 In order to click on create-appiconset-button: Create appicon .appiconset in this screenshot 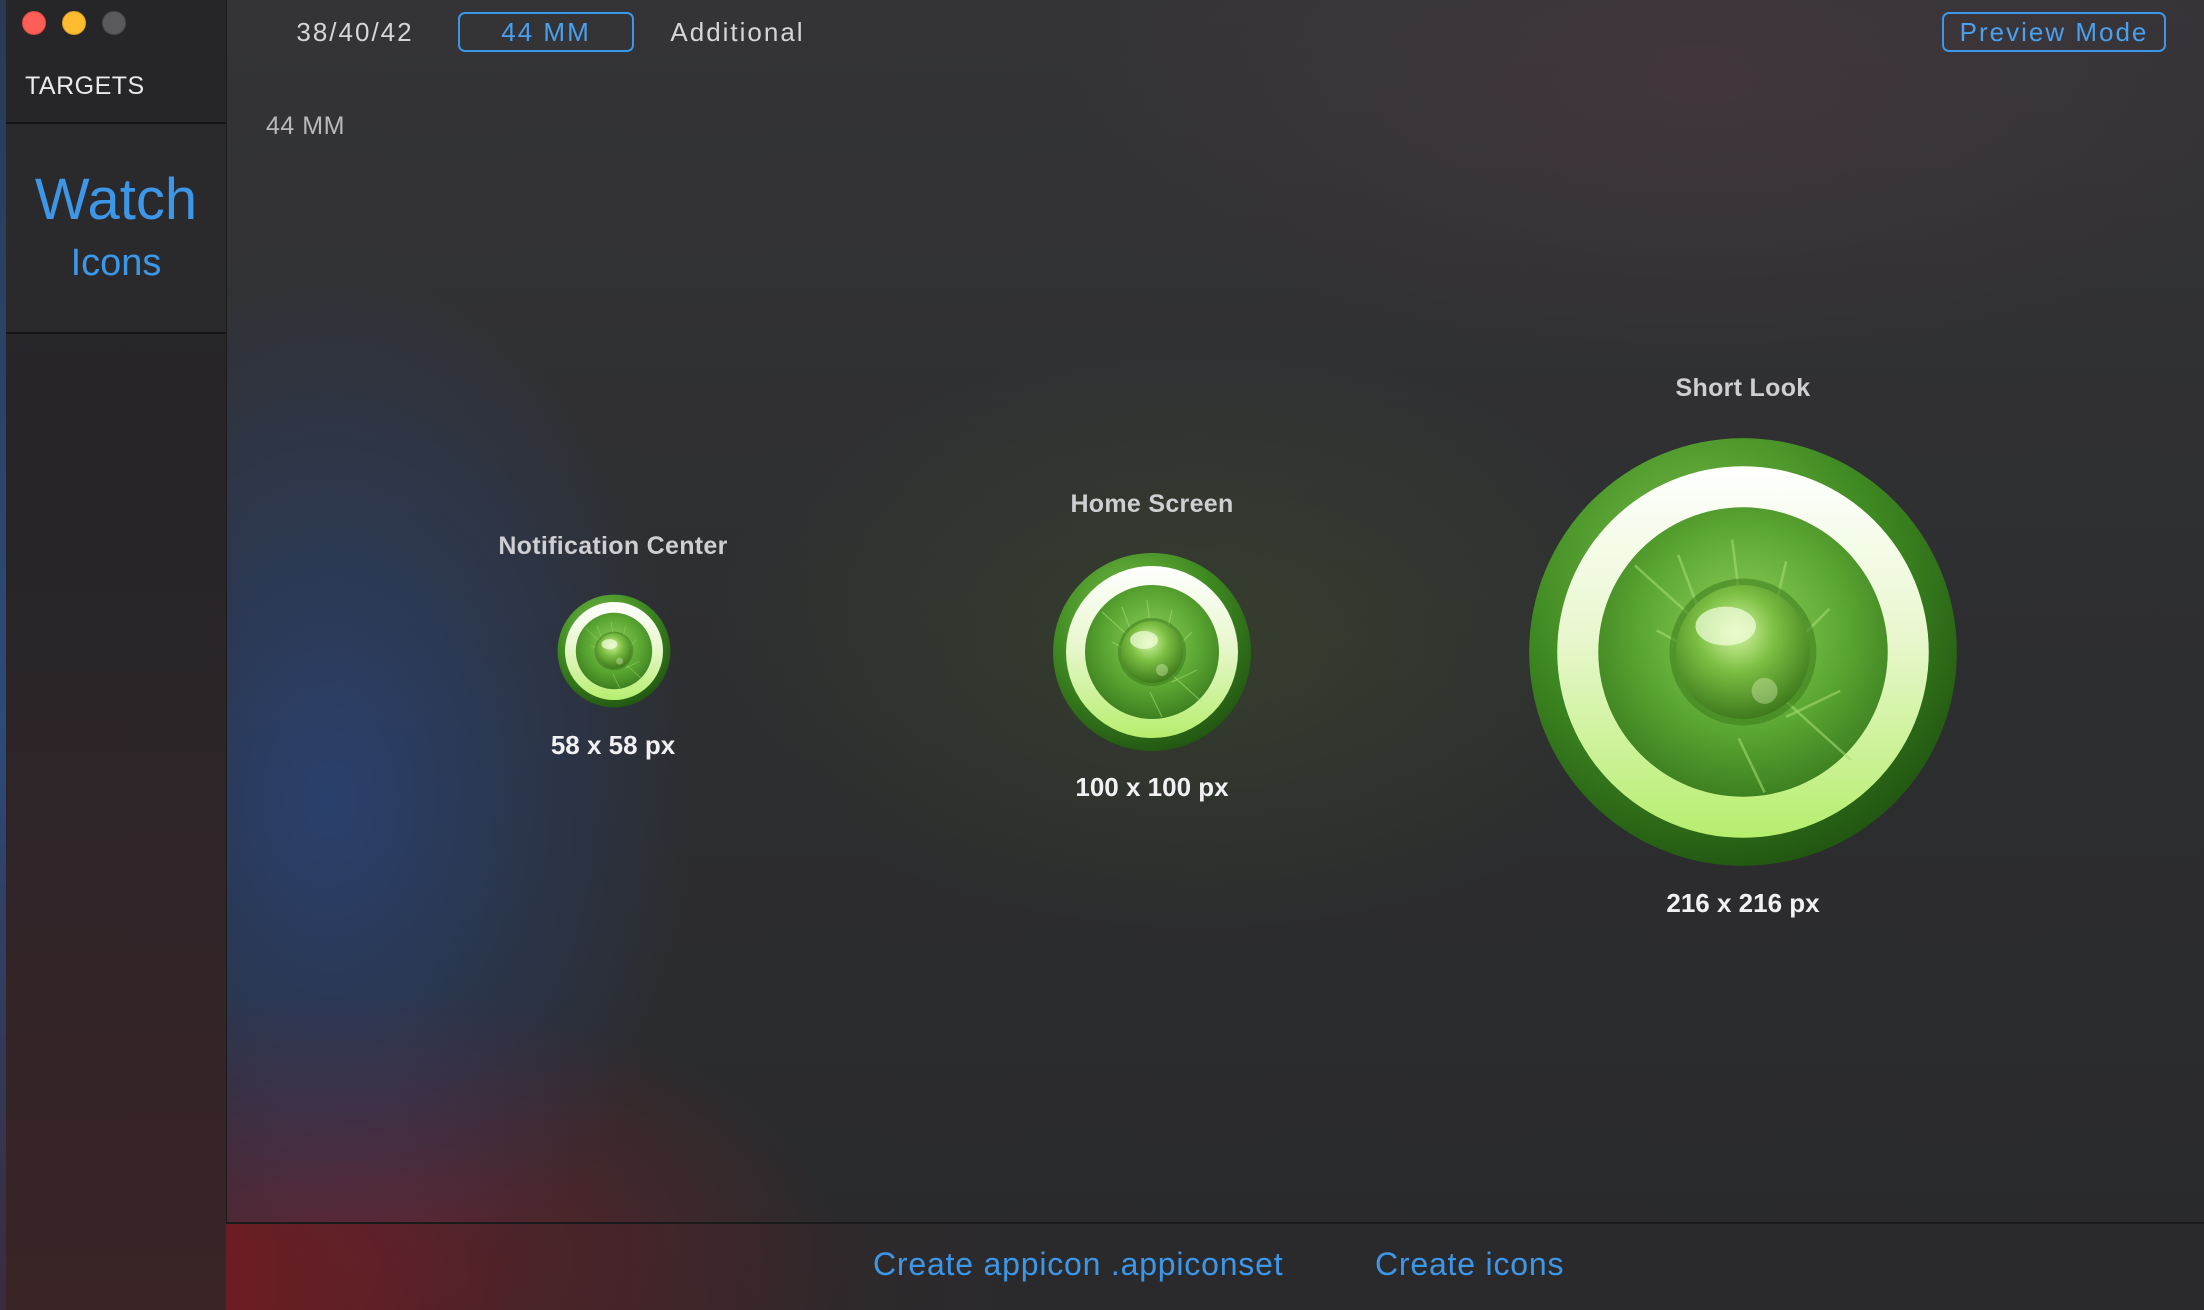, I will do `click(1078, 1264)`.